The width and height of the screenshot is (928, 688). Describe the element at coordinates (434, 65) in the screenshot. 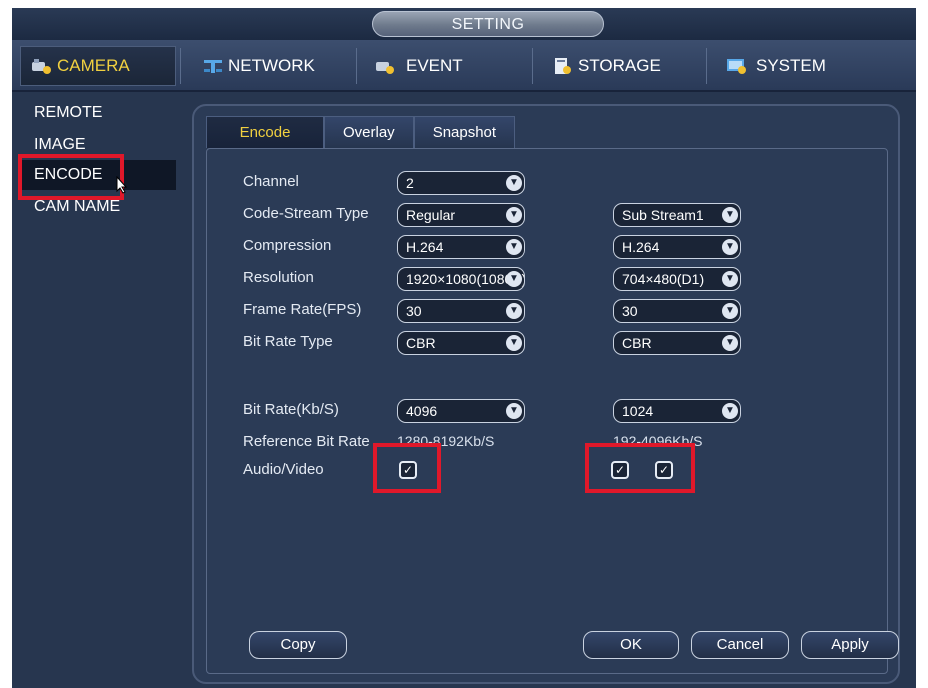

I see `nav-event-label: EVENT` at that location.